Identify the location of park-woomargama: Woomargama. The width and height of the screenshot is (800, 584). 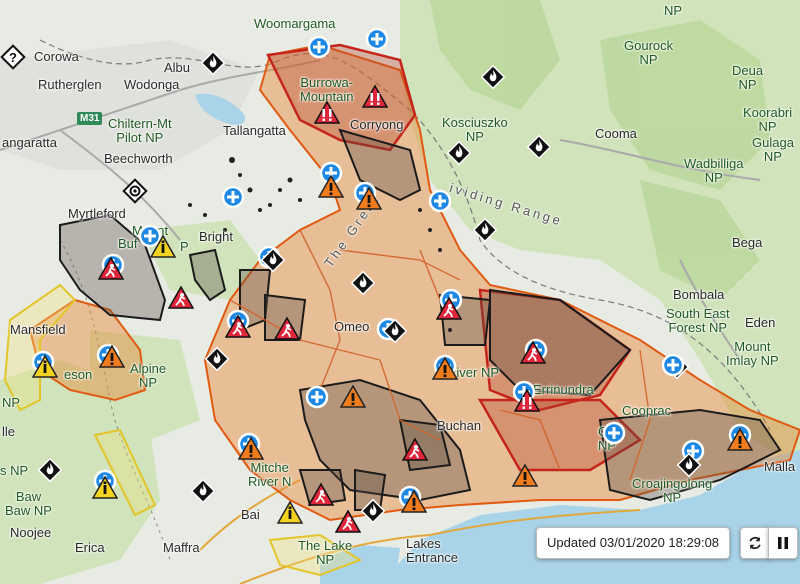
(295, 23).